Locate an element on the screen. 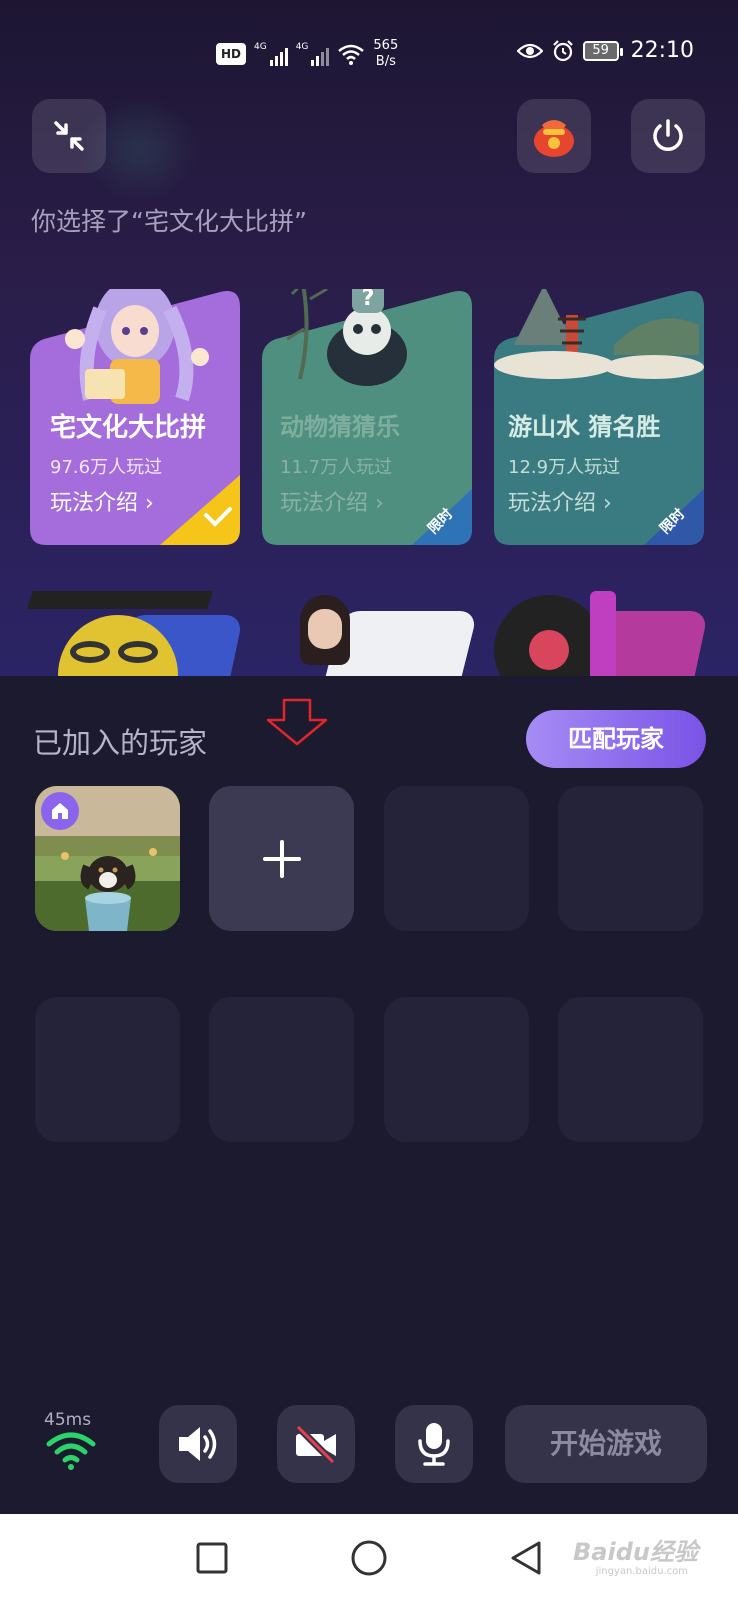 The image size is (738, 1600). start-game-button: 开始游戏 is located at coordinates (606, 1444).